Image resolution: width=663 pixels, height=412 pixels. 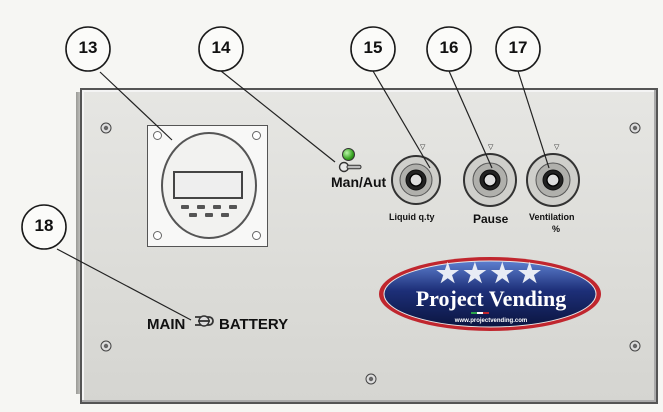 I want to click on ventilation-label: Ventilation, so click(x=552, y=217).